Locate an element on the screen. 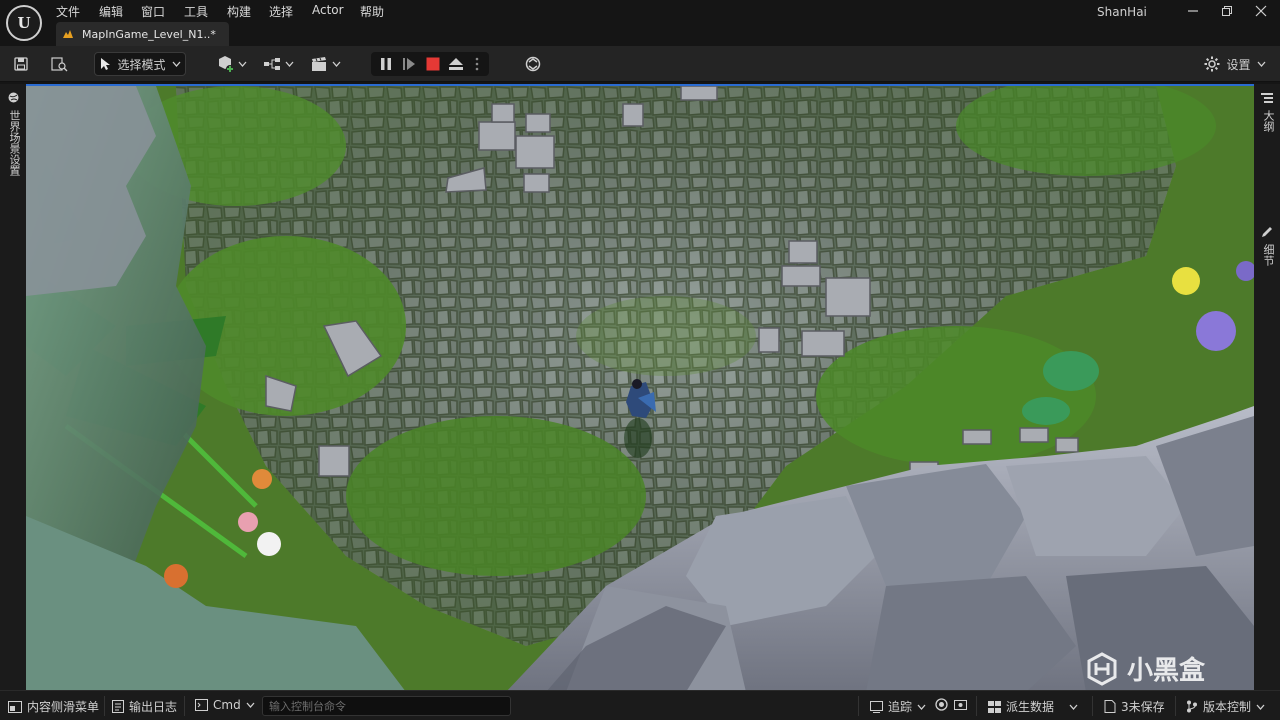 The height and width of the screenshot is (720, 1280). menu-actor: Actor is located at coordinates (328, 10).